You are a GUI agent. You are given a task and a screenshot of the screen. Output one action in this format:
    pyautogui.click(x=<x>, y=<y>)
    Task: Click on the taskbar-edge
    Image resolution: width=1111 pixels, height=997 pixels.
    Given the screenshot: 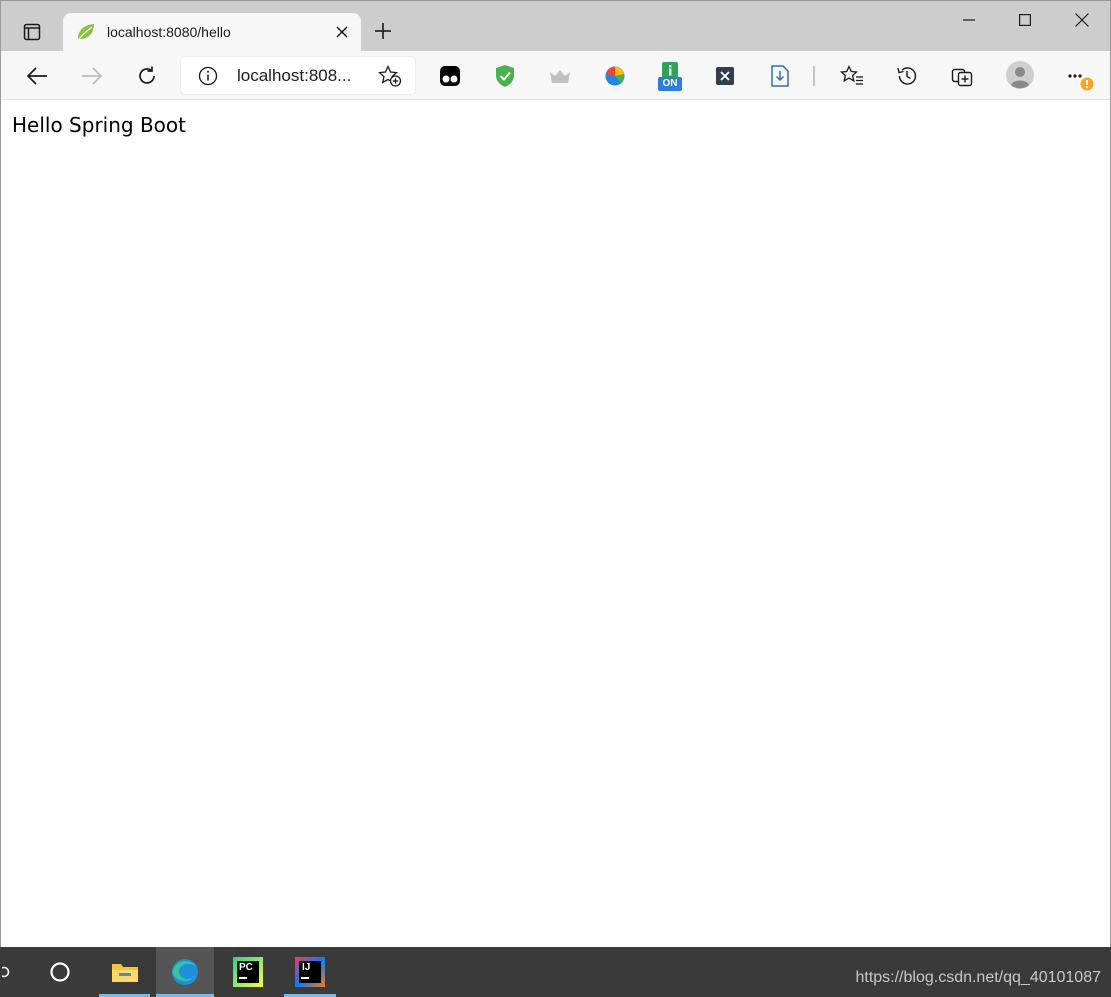 What is the action you would take?
    pyautogui.click(x=185, y=972)
    